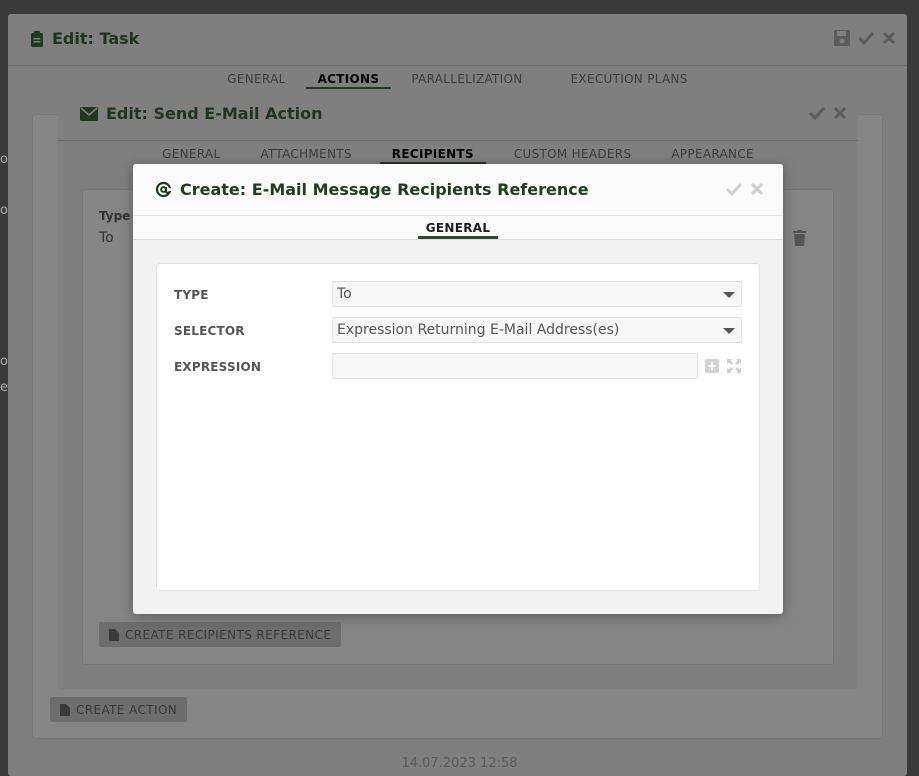 This screenshot has height=776, width=919. I want to click on type-label: TYPE, so click(191, 295).